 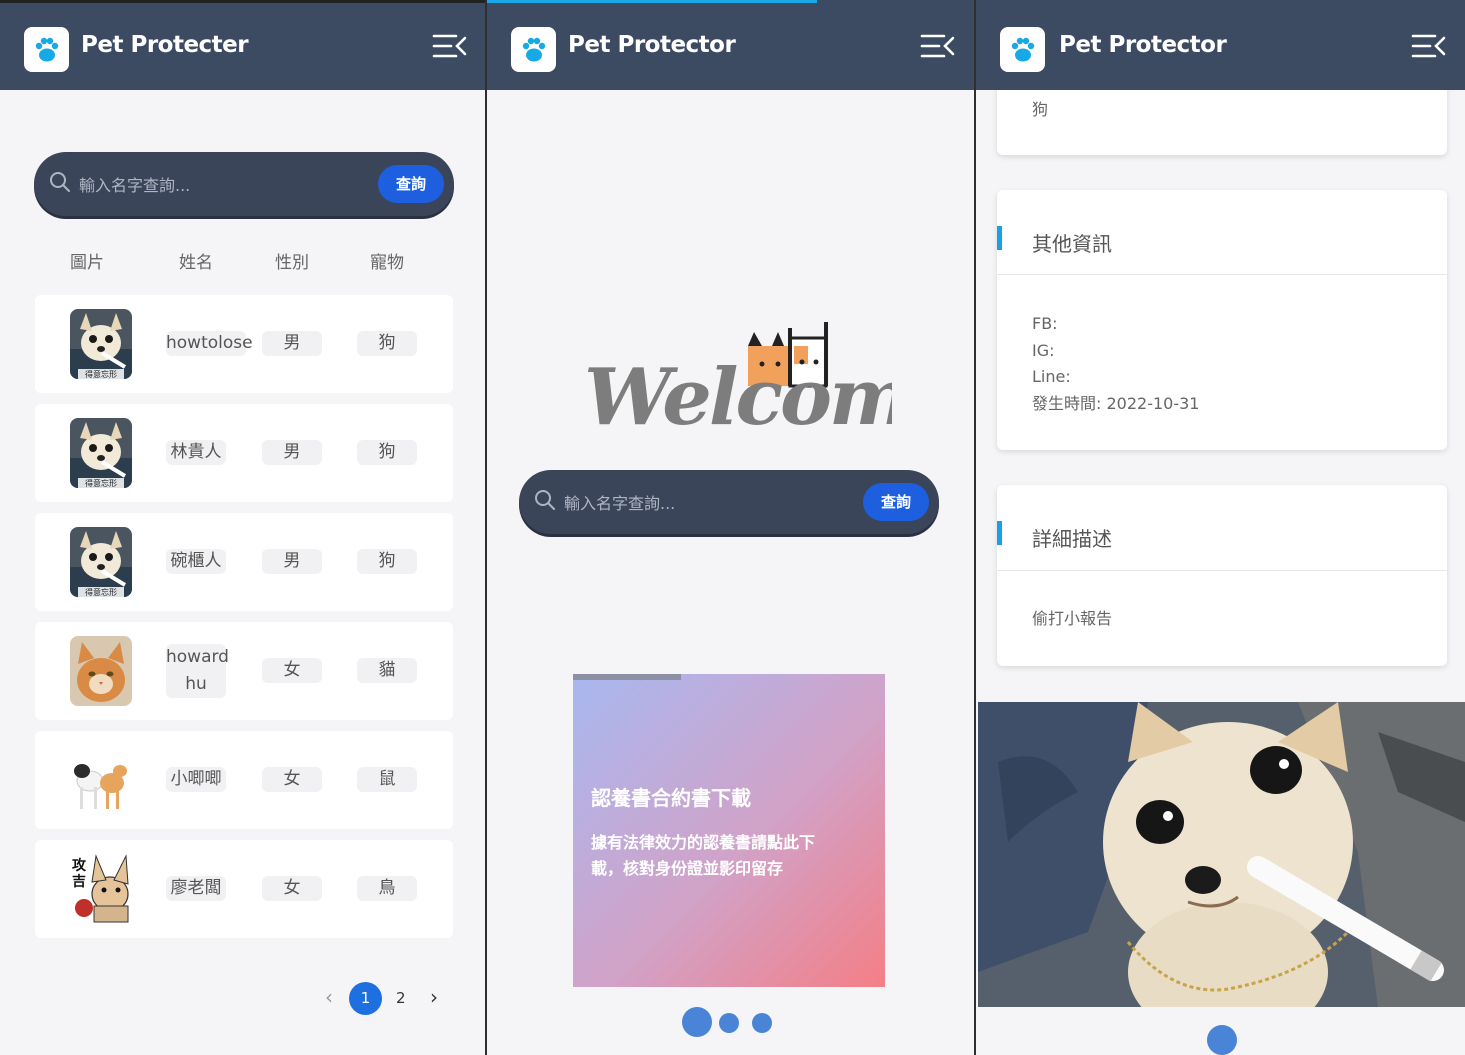 What do you see at coordinates (196, 452) in the screenshot?
I see `owner-name: 林貴人` at bounding box center [196, 452].